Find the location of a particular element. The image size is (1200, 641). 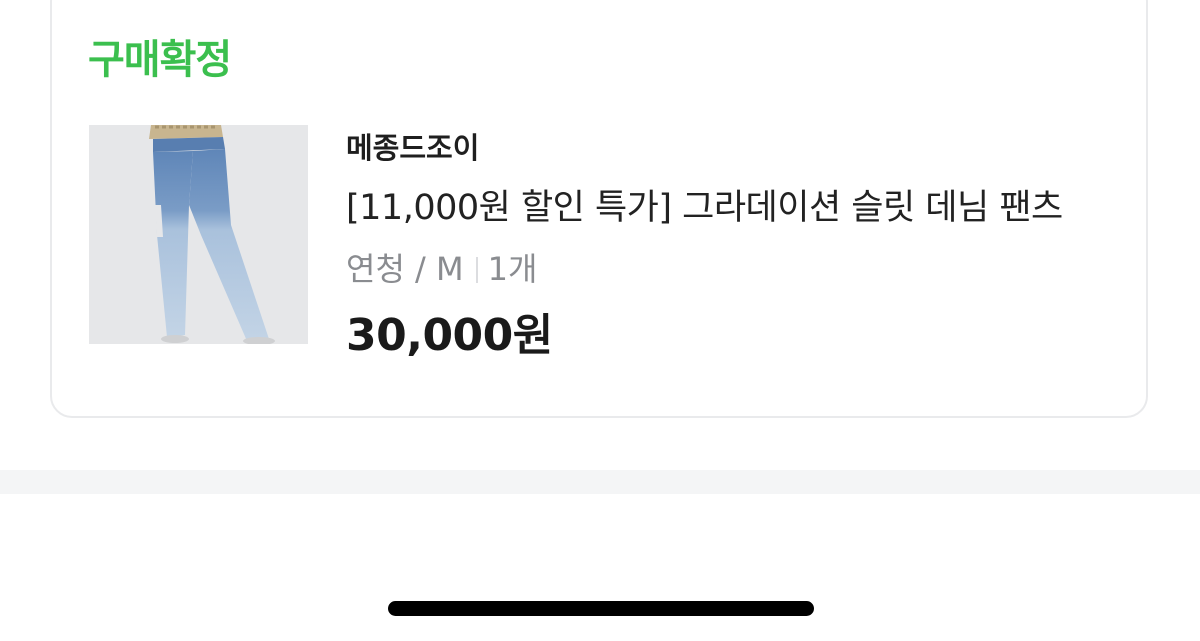

option-divider is located at coordinates (476, 270).